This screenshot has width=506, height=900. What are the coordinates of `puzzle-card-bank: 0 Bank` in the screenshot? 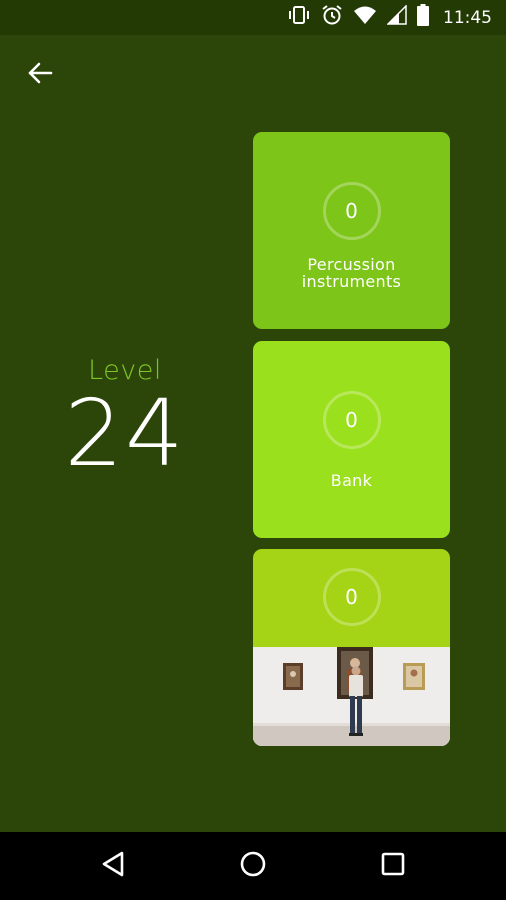 It's located at (351, 439).